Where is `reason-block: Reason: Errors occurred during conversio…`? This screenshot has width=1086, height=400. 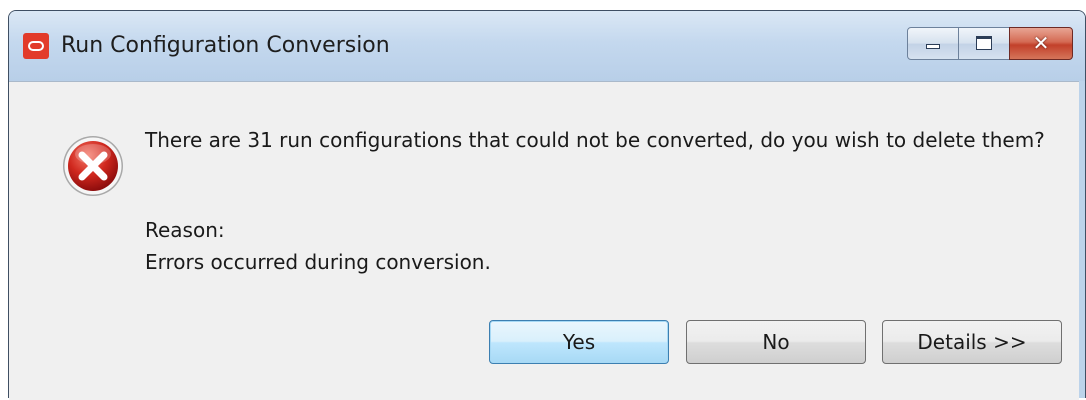
reason-block: Reason: Errors occurred during conversio… is located at coordinates (318, 246).